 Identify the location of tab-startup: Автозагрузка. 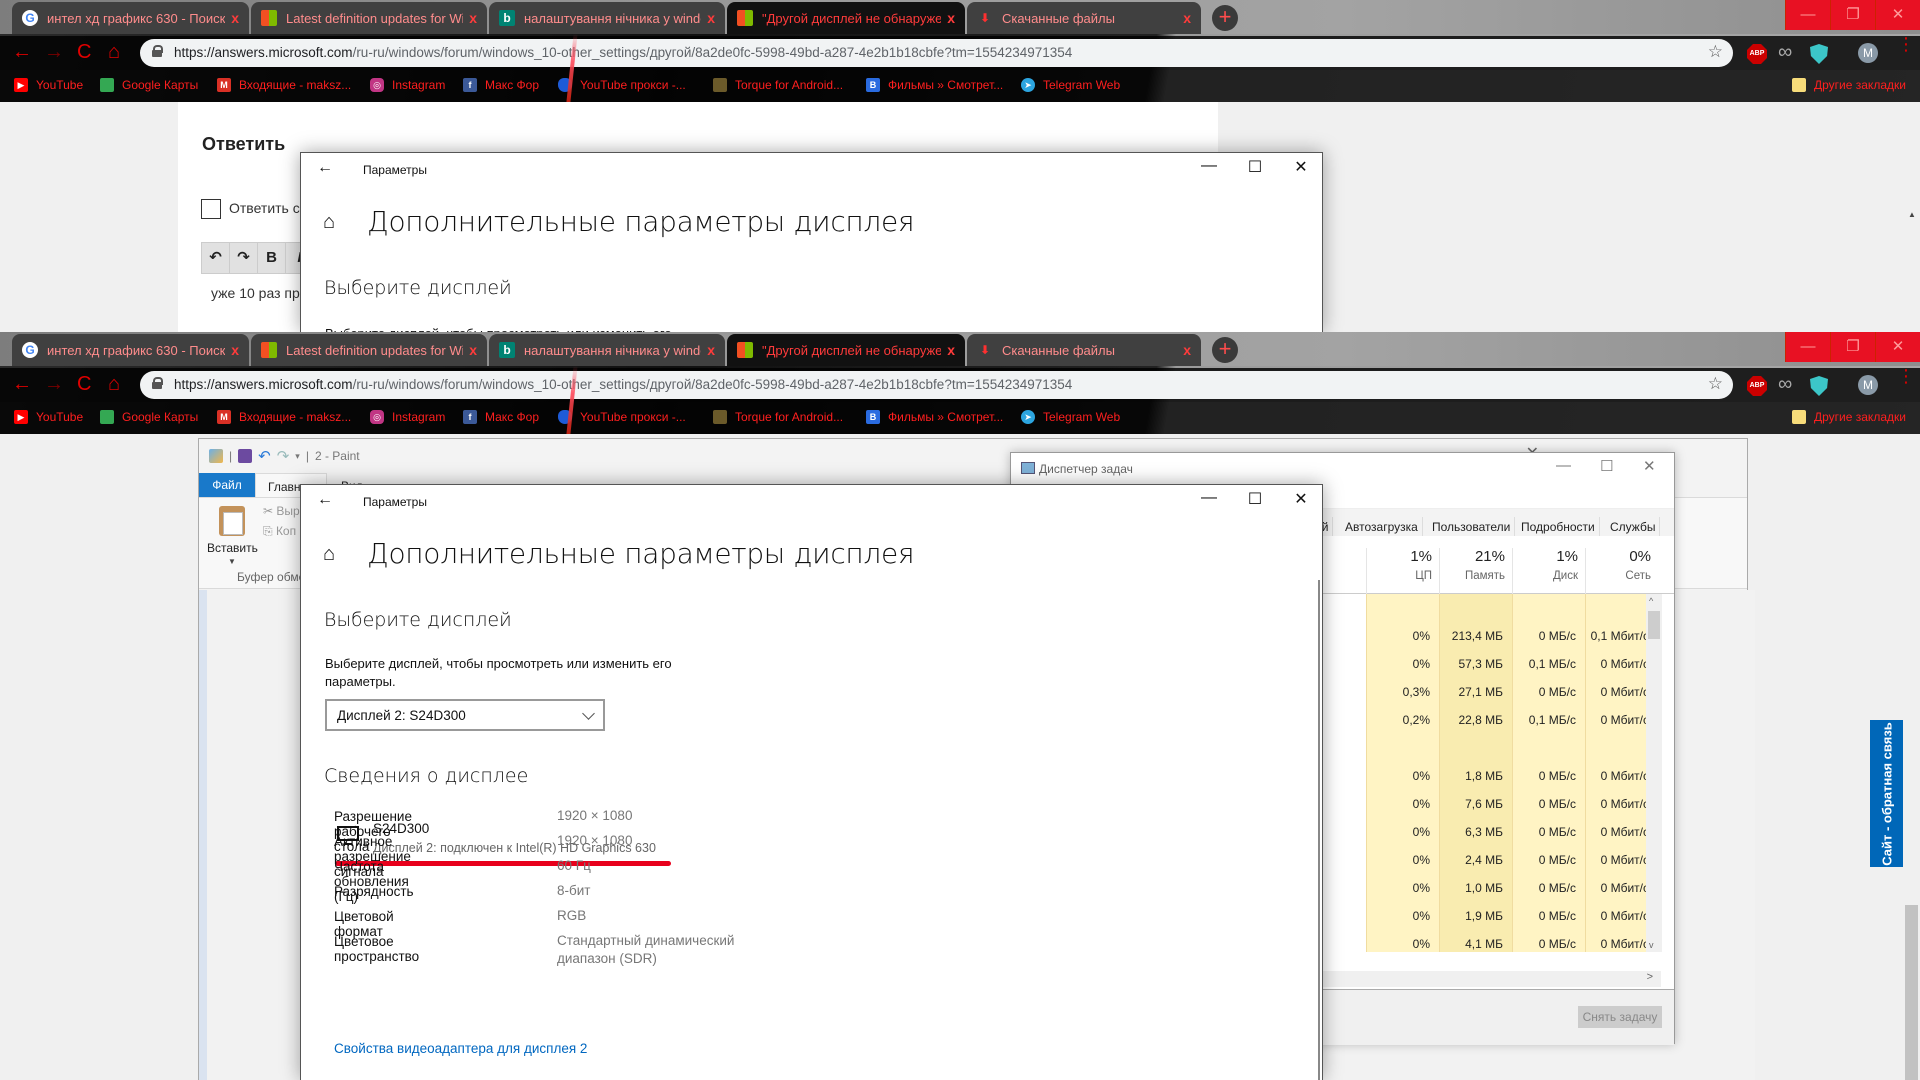
(1382, 527).